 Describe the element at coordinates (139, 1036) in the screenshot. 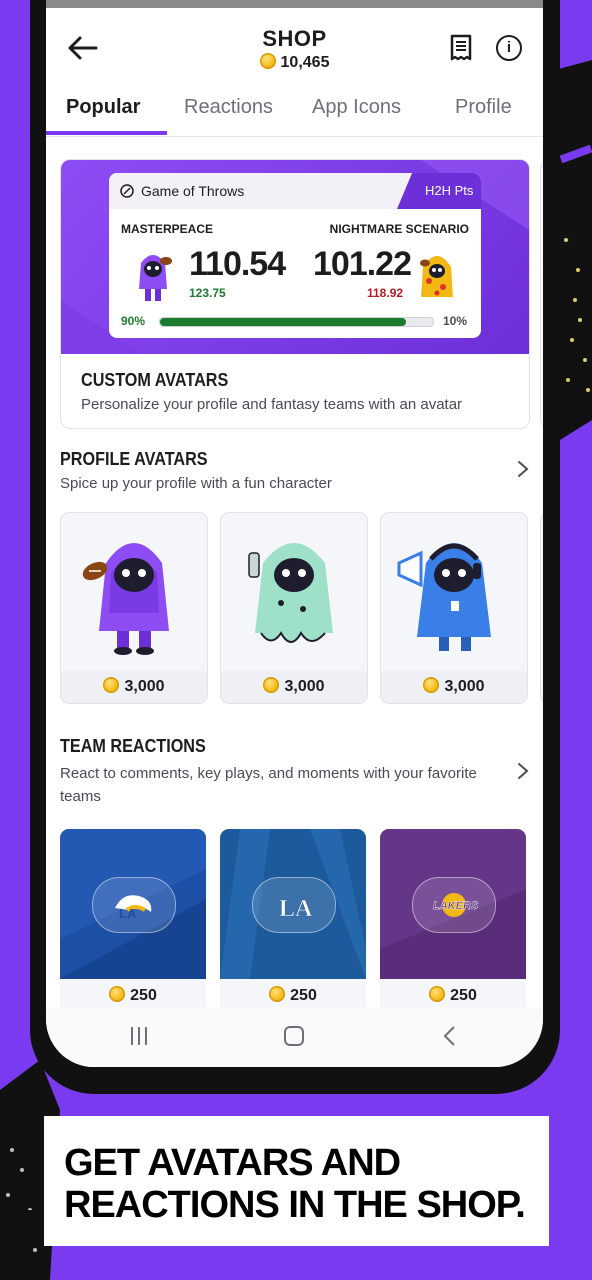

I see `recent-apps-icon` at that location.